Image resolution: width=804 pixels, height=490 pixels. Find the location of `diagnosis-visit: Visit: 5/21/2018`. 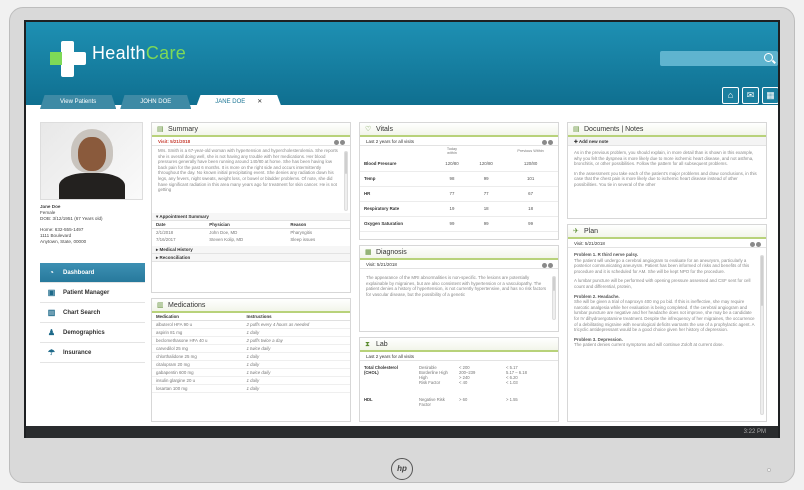

diagnosis-visit: Visit: 5/21/2018 is located at coordinates (459, 264).